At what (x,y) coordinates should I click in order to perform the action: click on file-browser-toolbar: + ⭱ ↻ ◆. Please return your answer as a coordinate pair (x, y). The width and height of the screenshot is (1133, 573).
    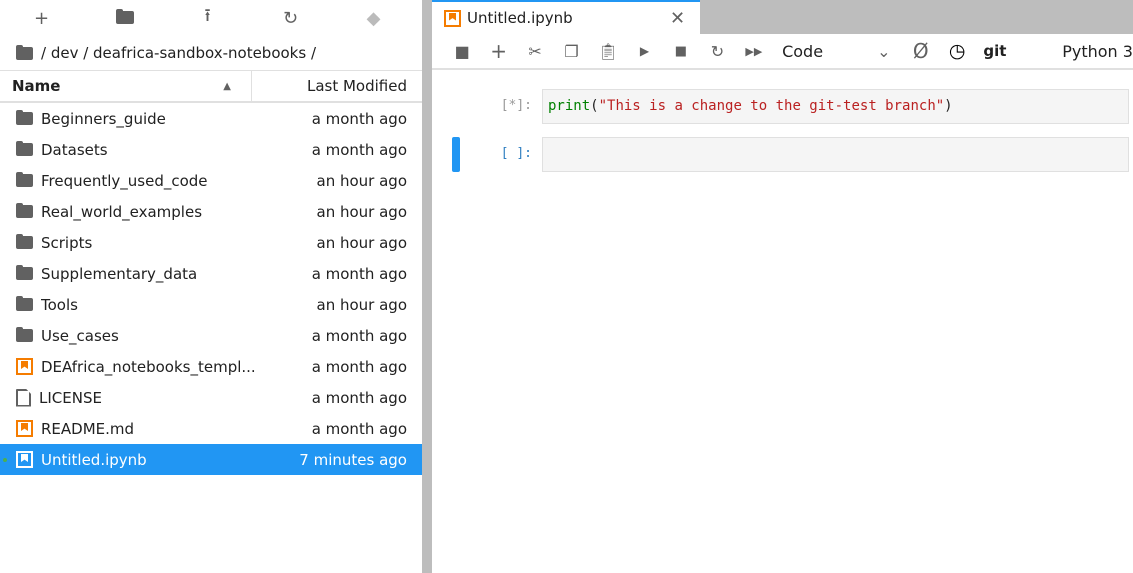
    Looking at the image, I should click on (211, 18).